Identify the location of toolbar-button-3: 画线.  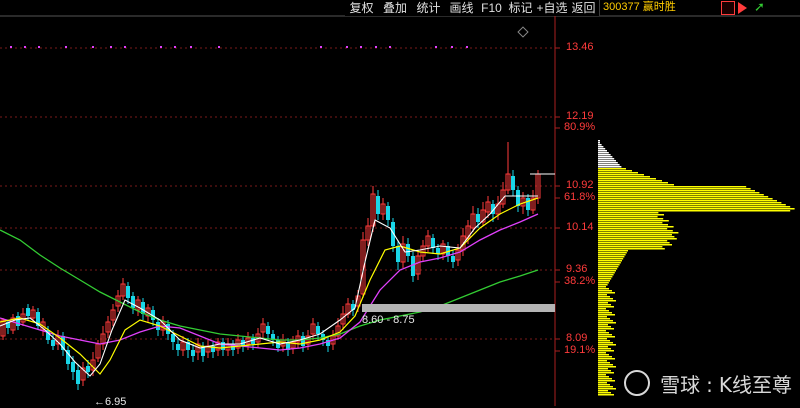
(462, 8).